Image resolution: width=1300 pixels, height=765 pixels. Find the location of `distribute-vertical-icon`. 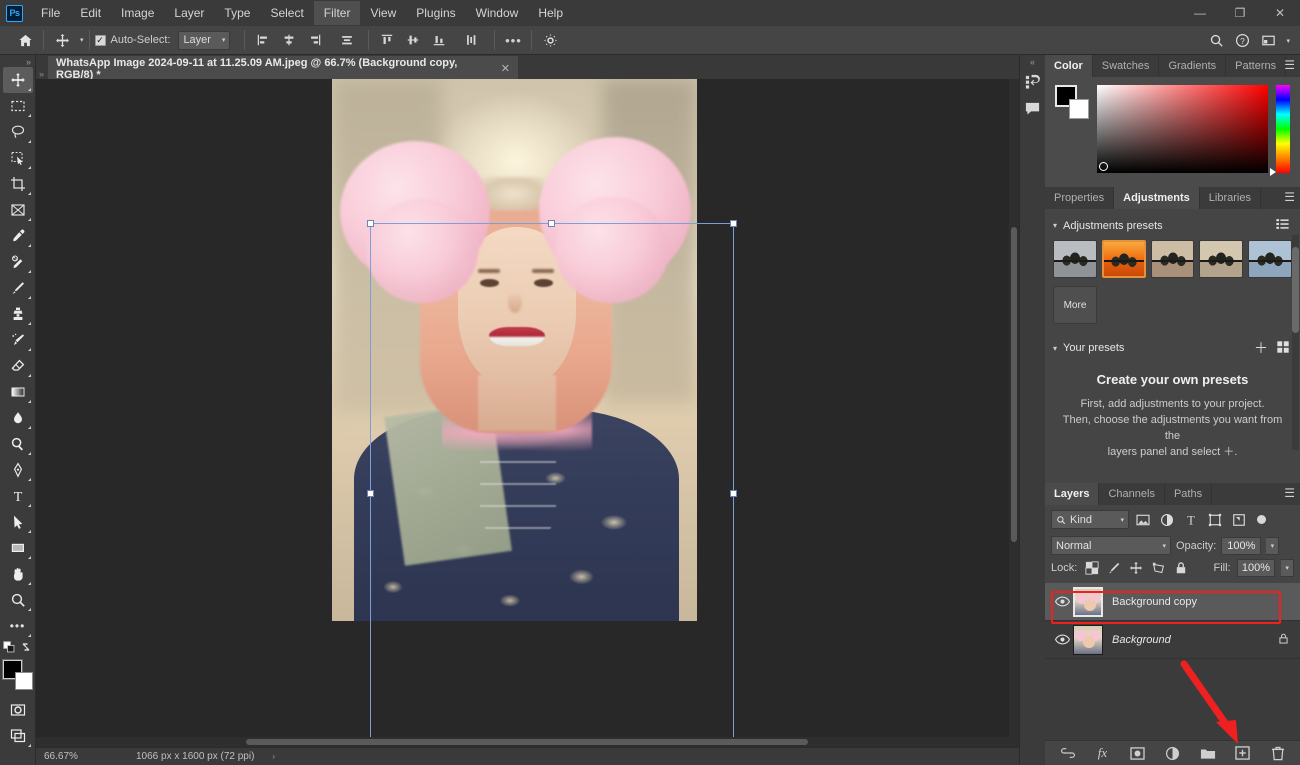

distribute-vertical-icon is located at coordinates (471, 40).